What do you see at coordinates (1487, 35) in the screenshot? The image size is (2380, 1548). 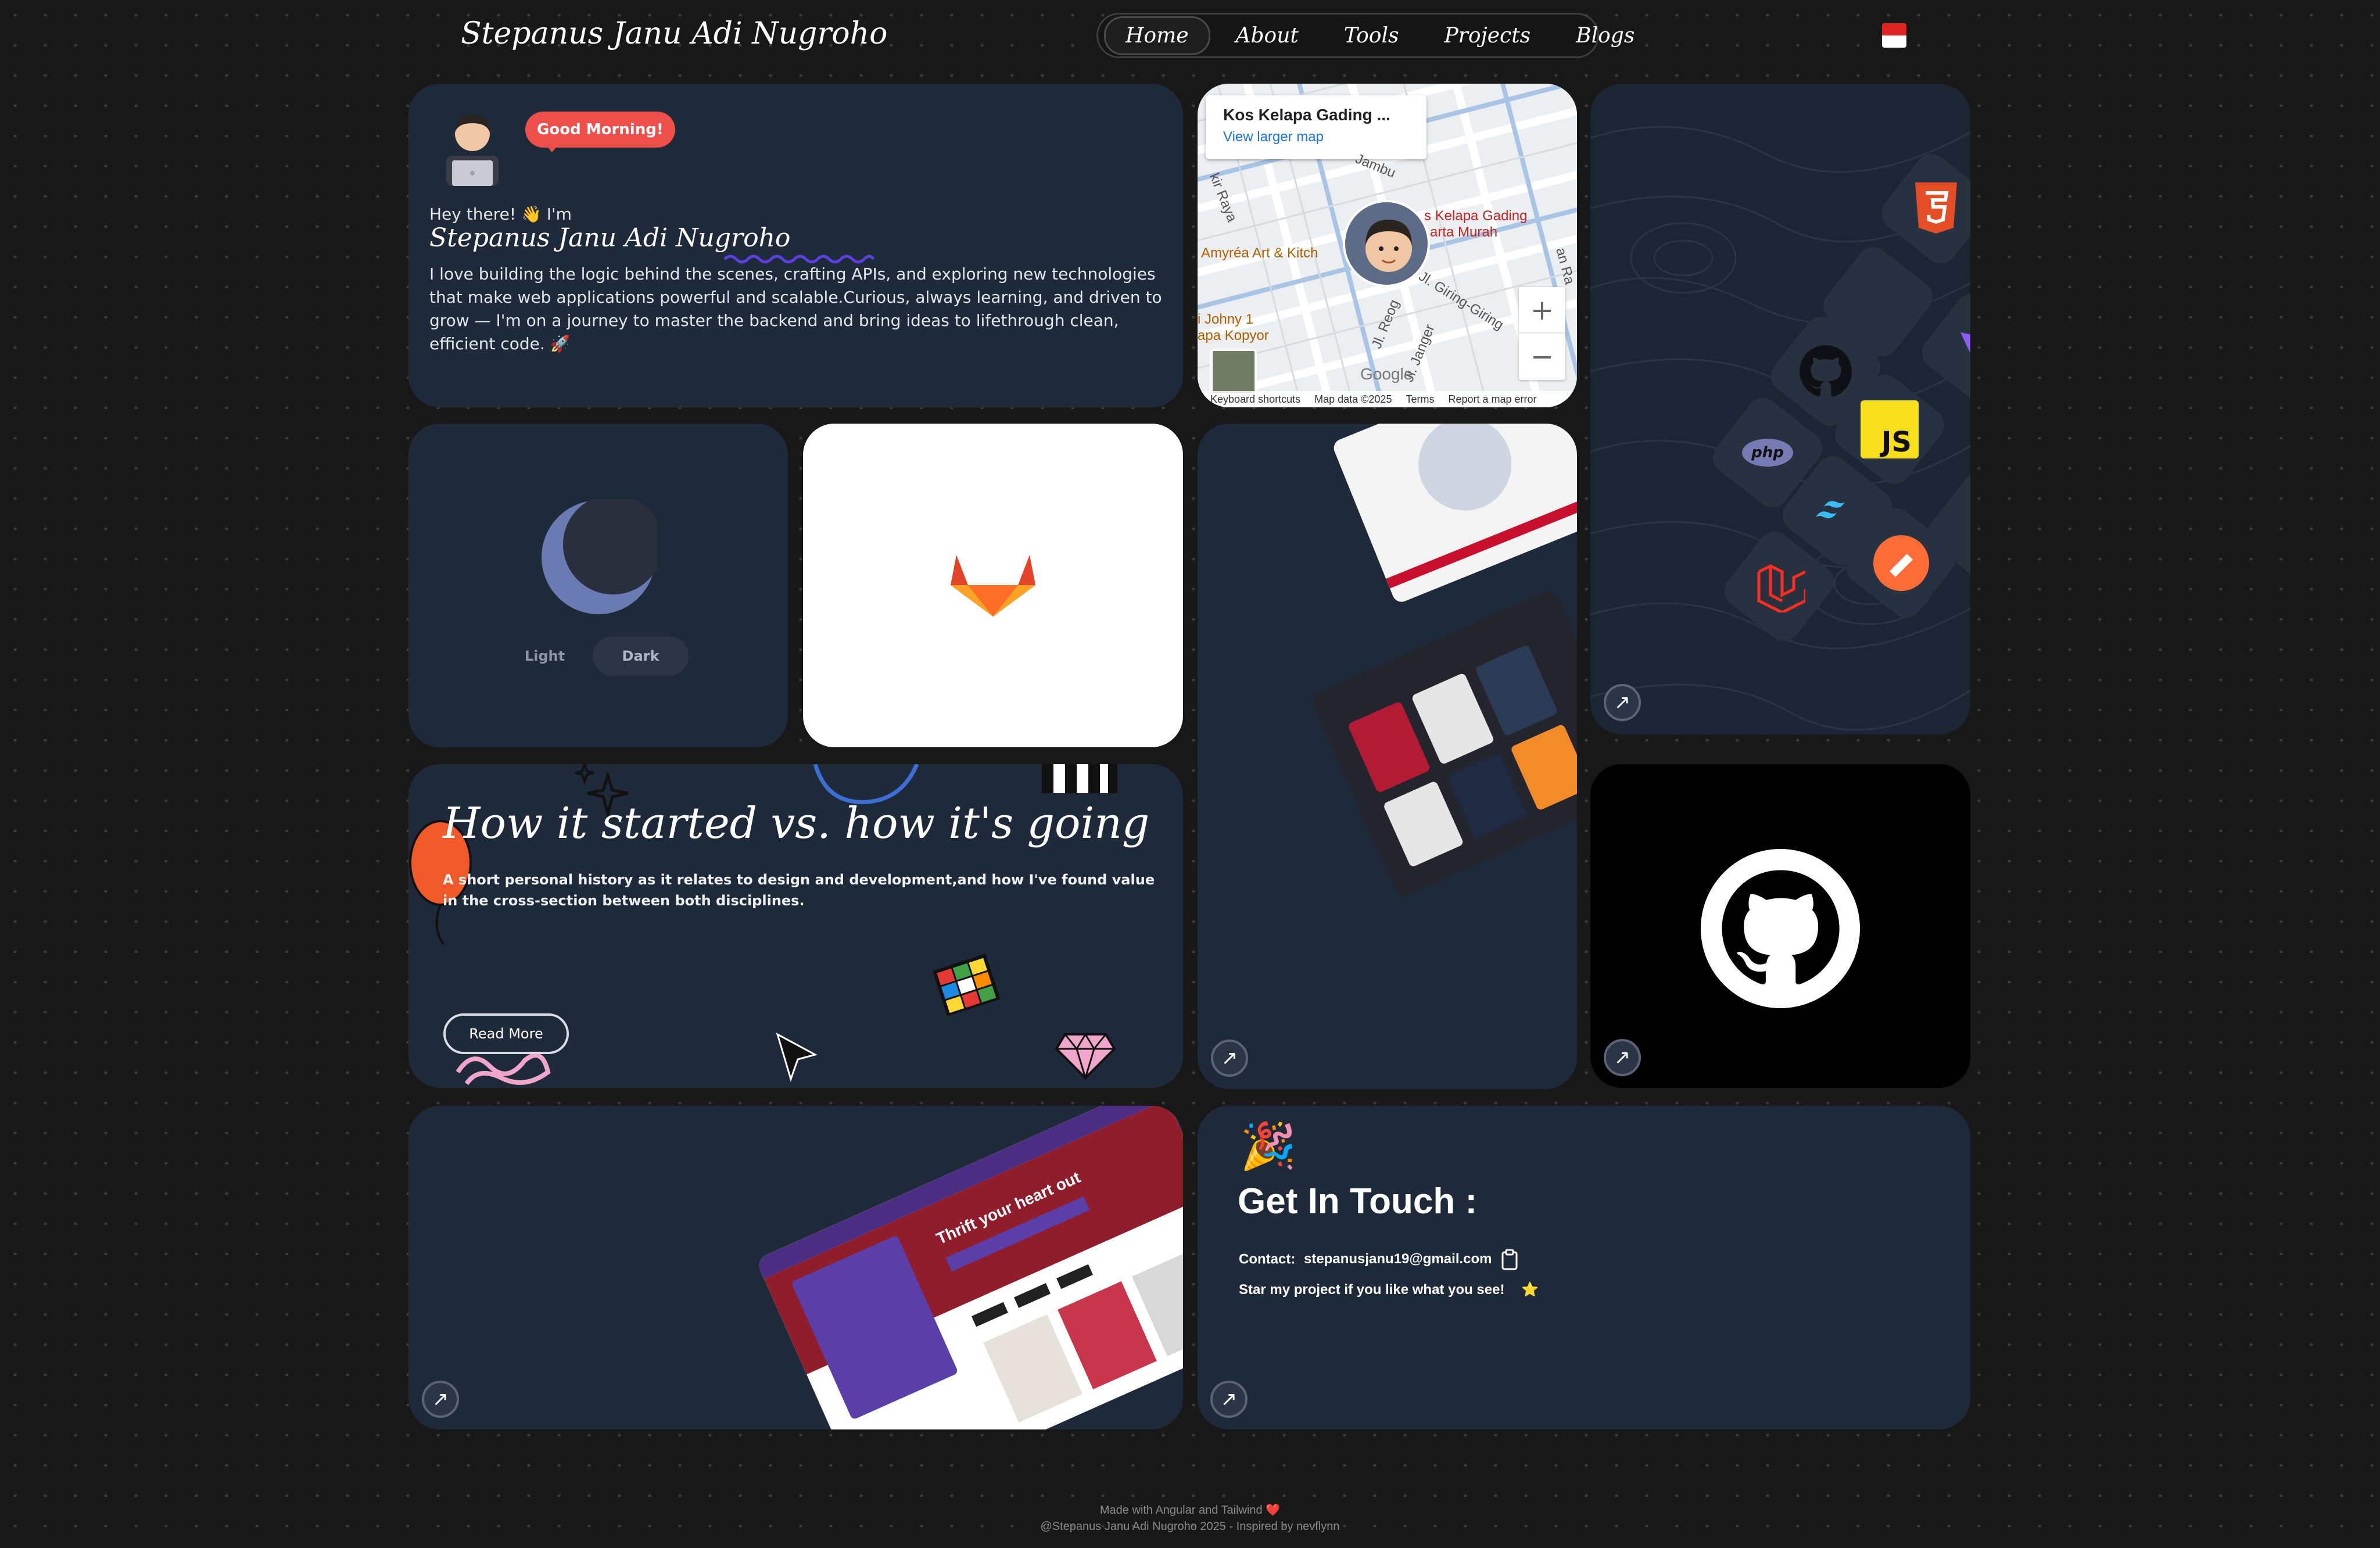 I see `nav-projects: Projects` at bounding box center [1487, 35].